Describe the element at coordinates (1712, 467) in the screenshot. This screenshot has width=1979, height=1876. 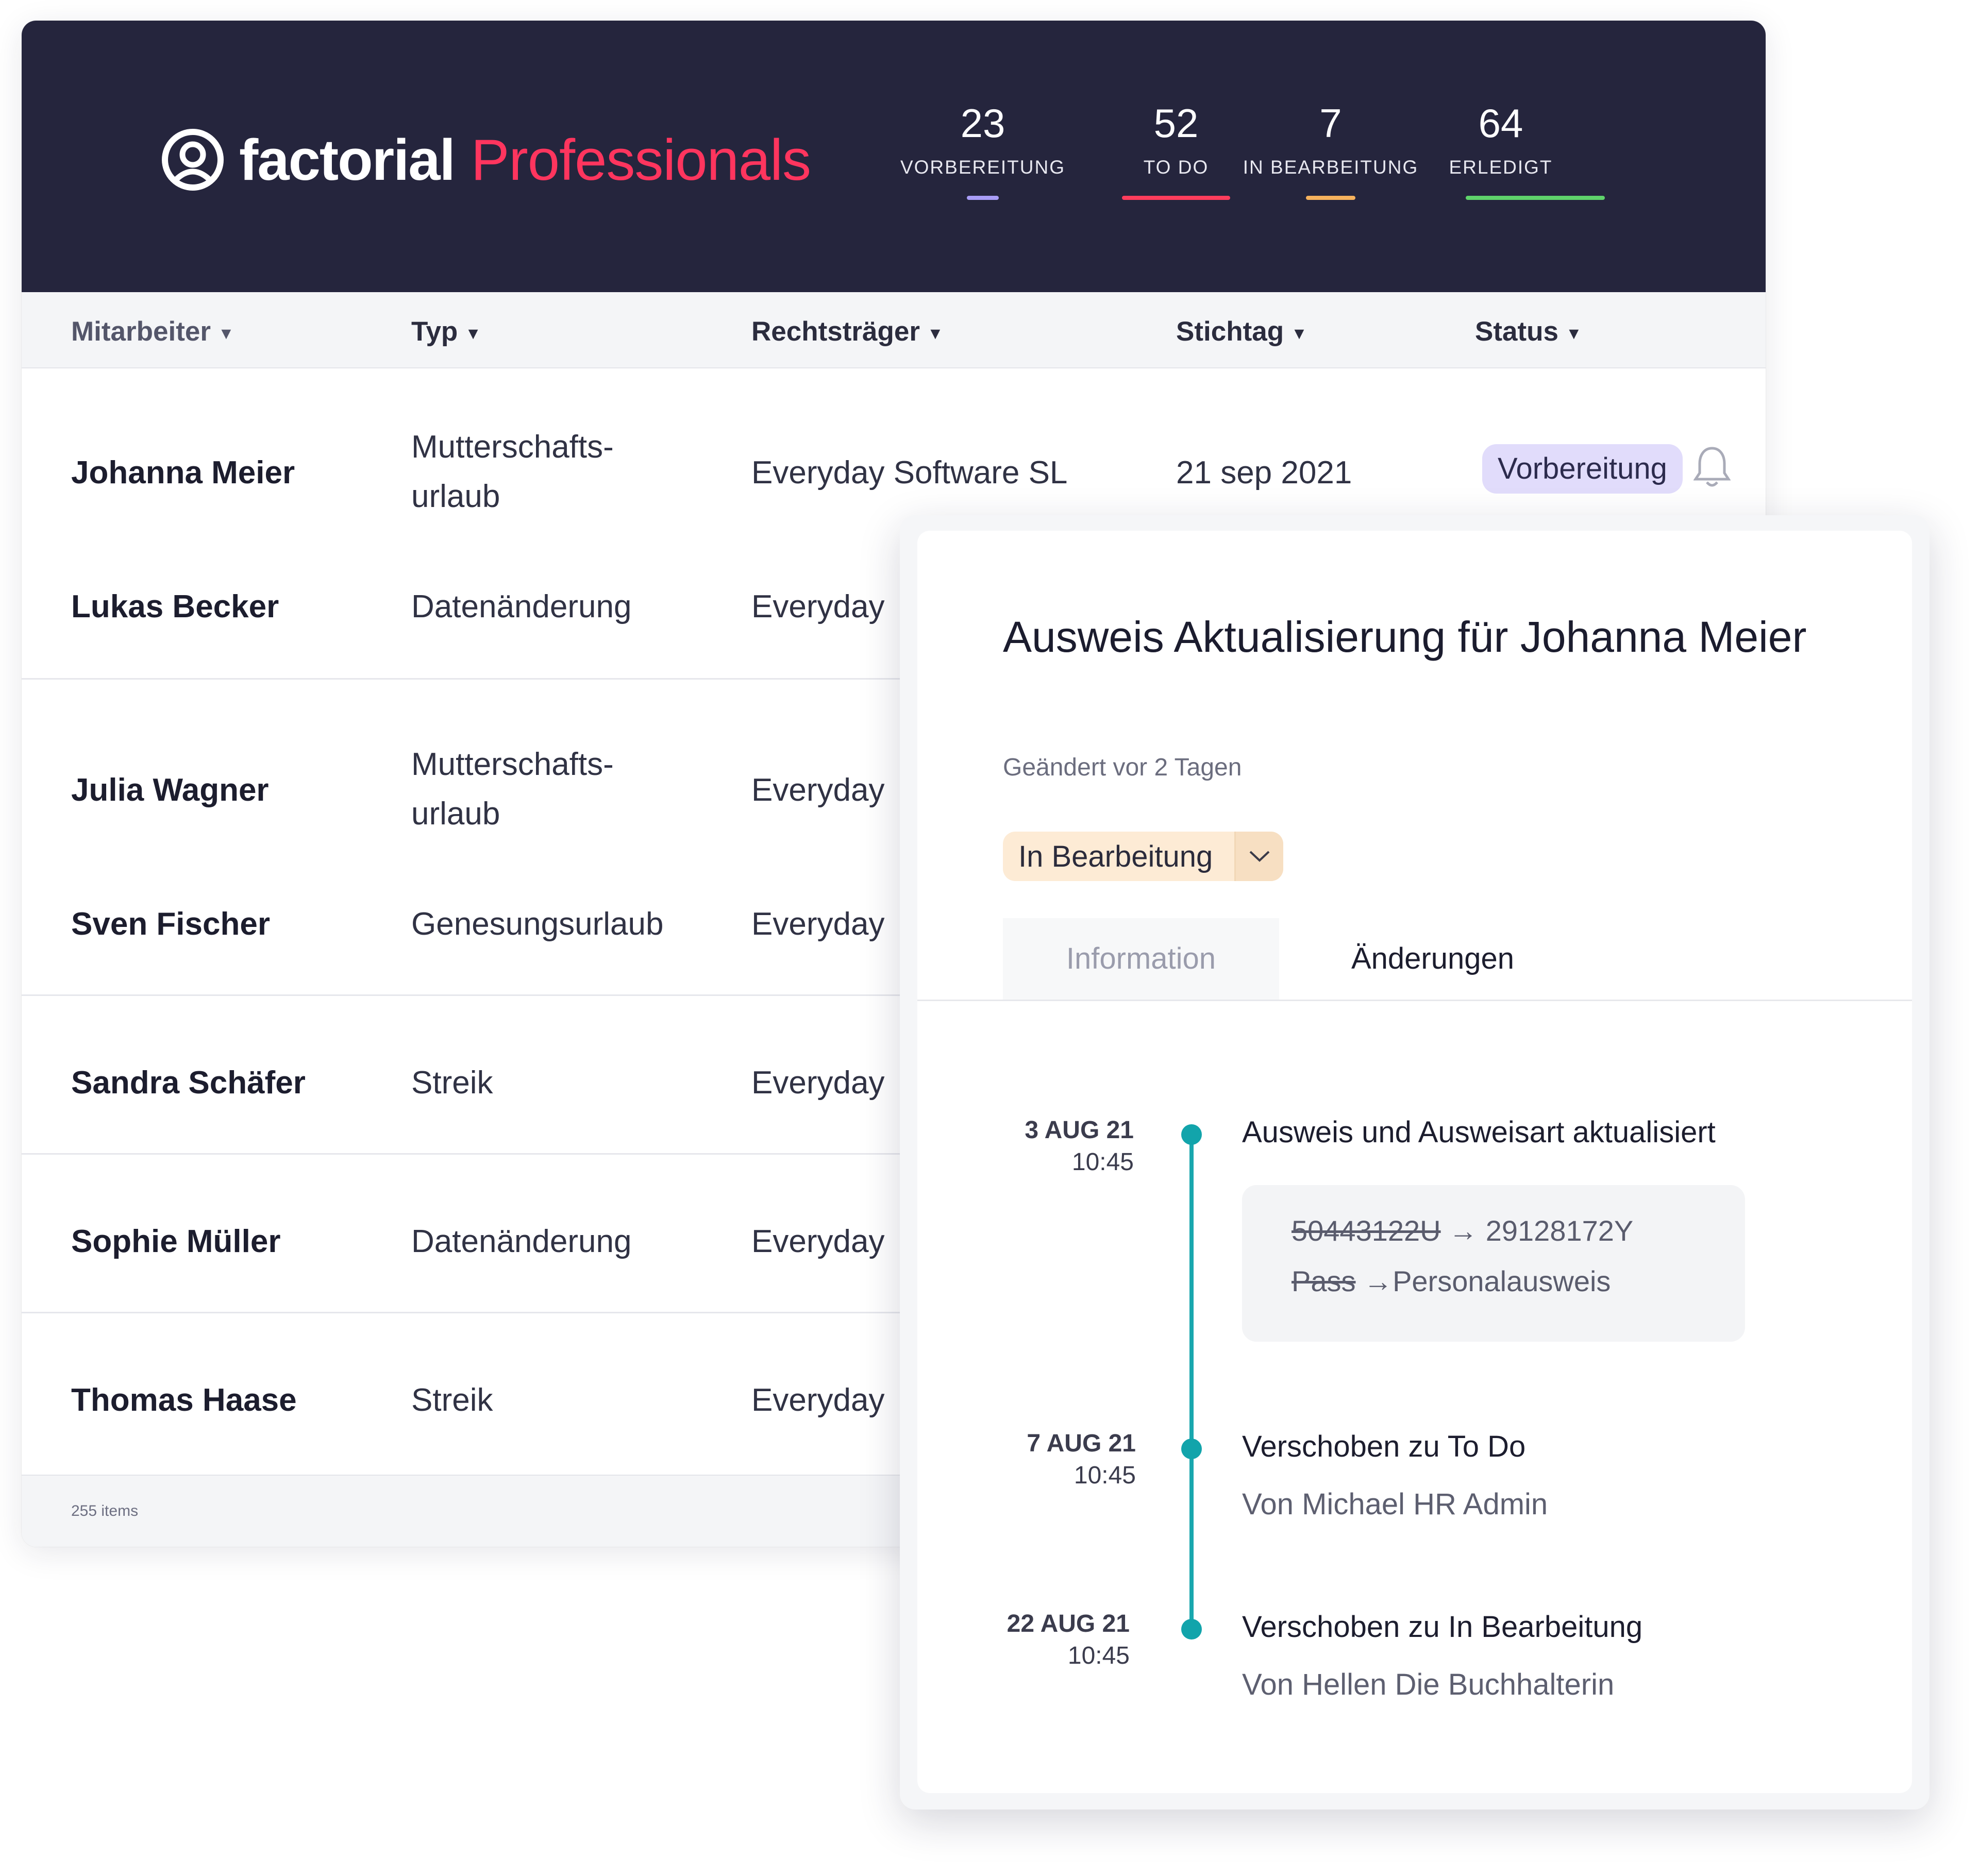
I see `bell-icon` at that location.